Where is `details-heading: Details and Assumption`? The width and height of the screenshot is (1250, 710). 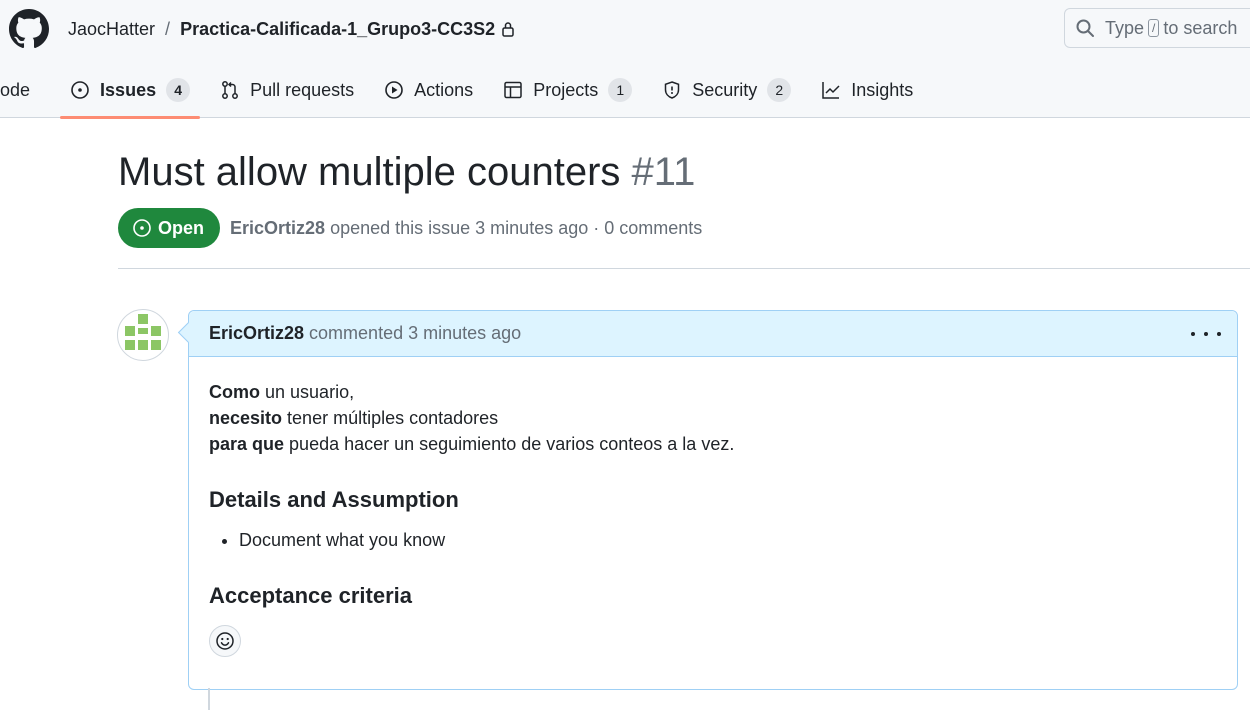 details-heading: Details and Assumption is located at coordinates (334, 499).